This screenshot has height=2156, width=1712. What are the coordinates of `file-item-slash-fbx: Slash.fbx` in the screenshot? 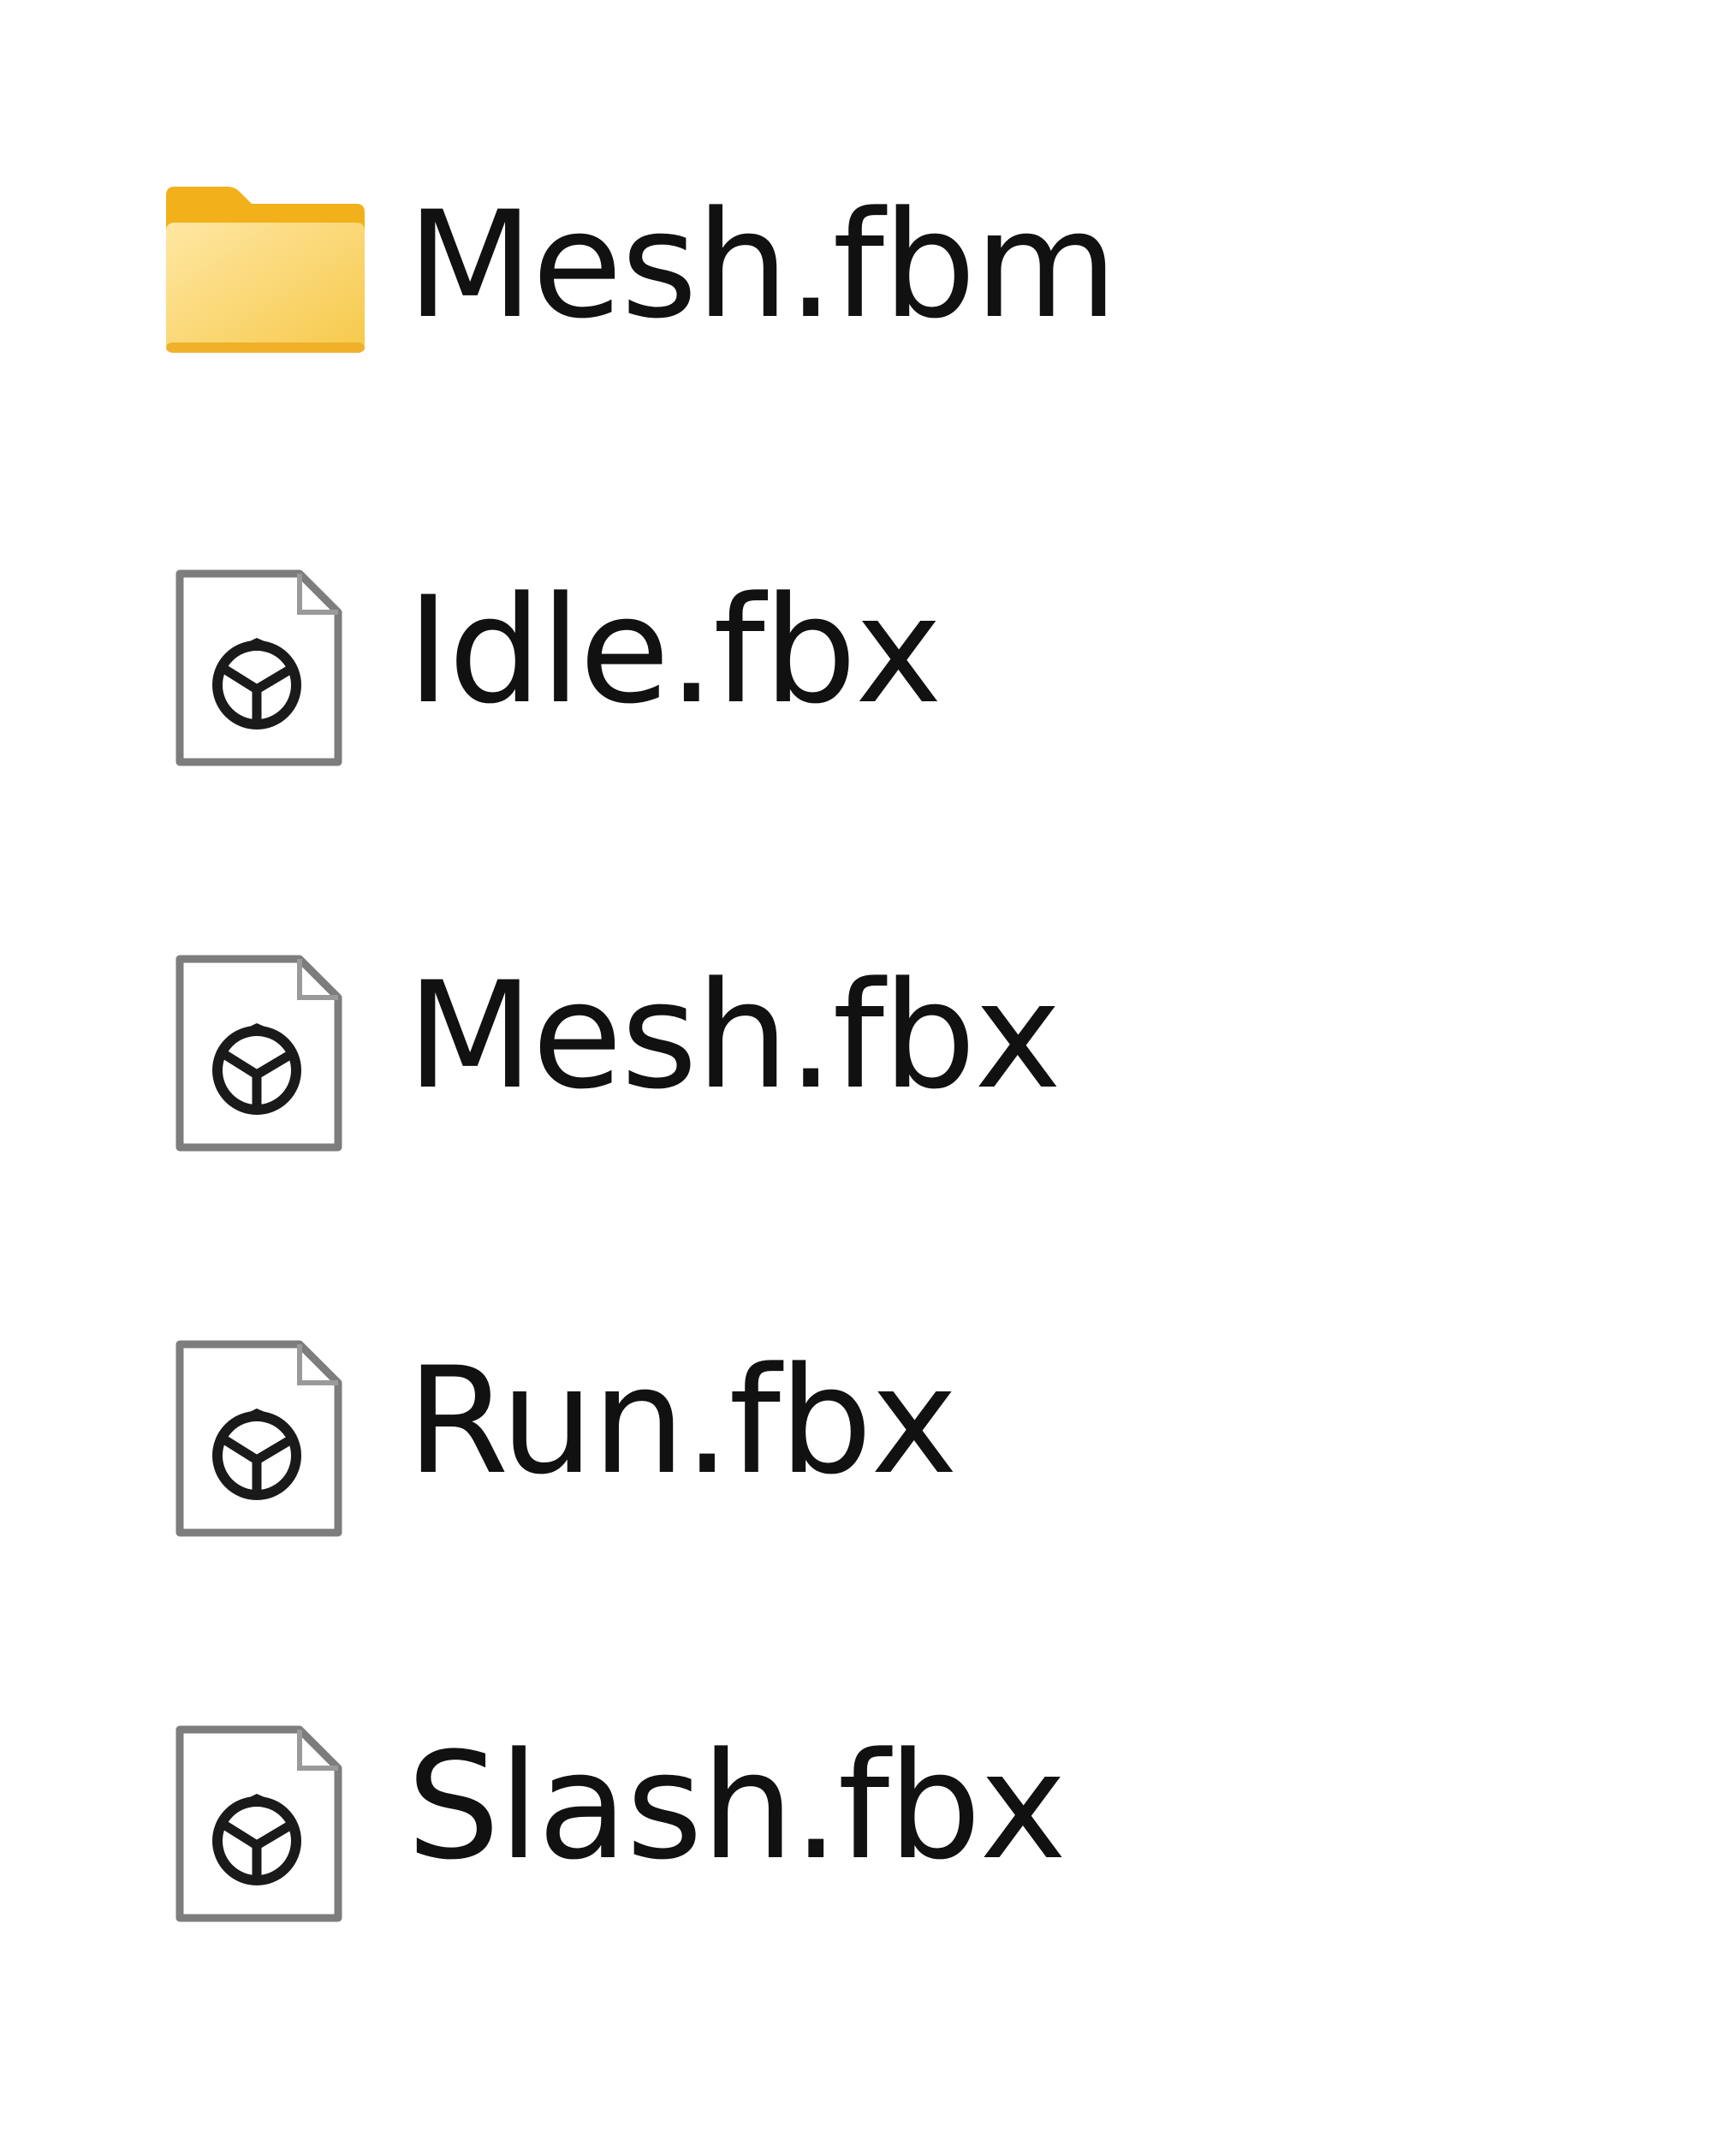 It's located at (770, 1799).